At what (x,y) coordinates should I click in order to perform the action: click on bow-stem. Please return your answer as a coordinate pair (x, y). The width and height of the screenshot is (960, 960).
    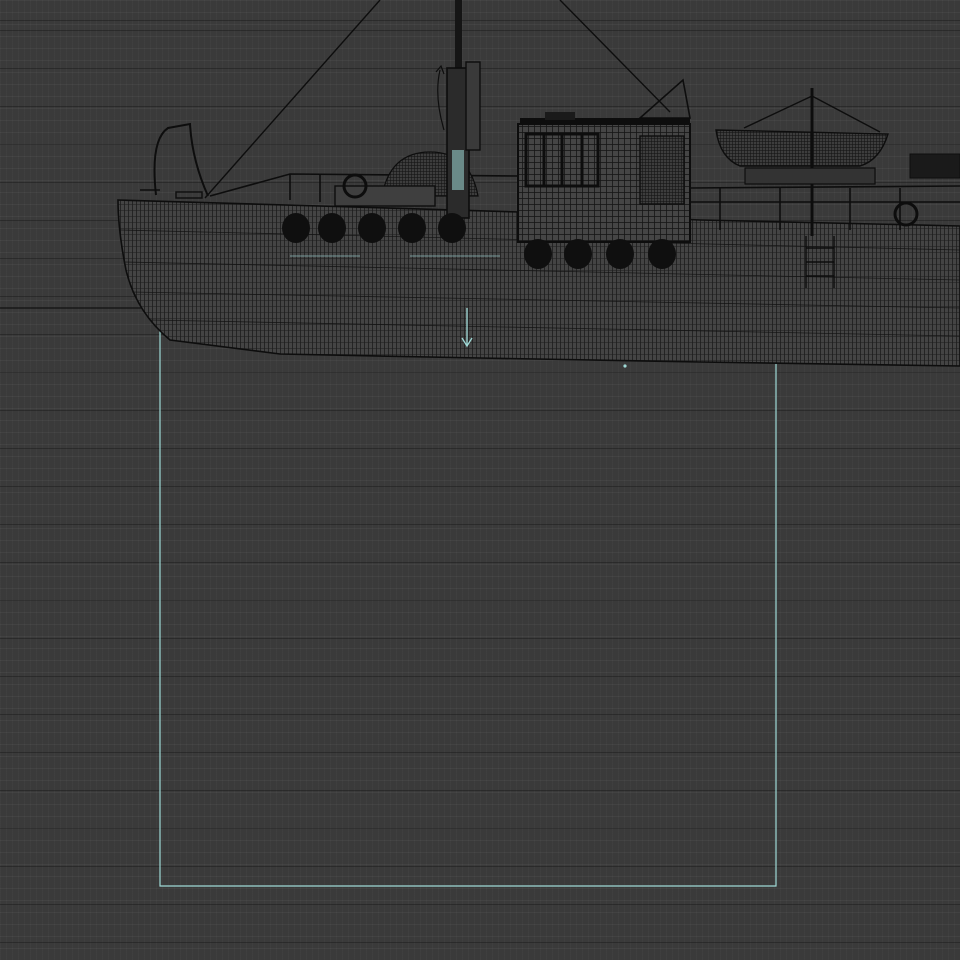
    Looking at the image, I should click on (181, 159).